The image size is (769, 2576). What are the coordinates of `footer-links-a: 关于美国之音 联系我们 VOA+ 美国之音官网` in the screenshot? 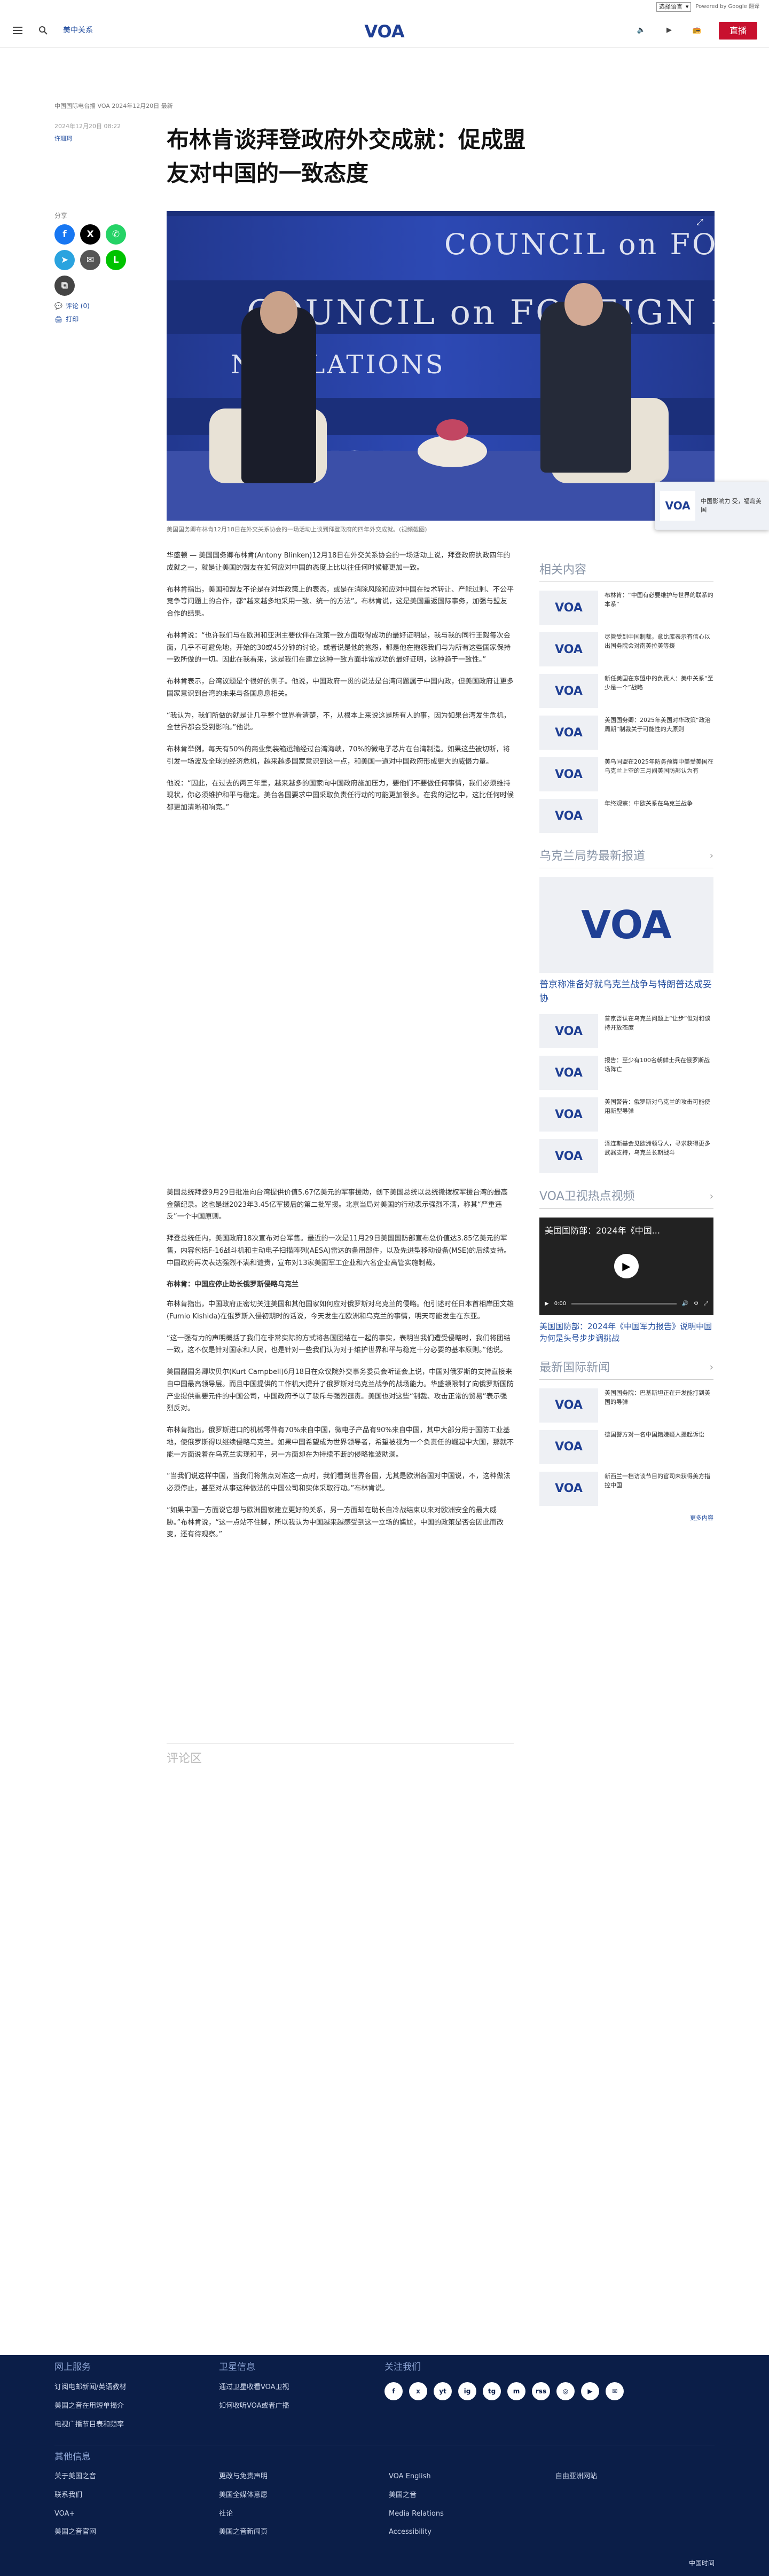 It's located at (75, 2508).